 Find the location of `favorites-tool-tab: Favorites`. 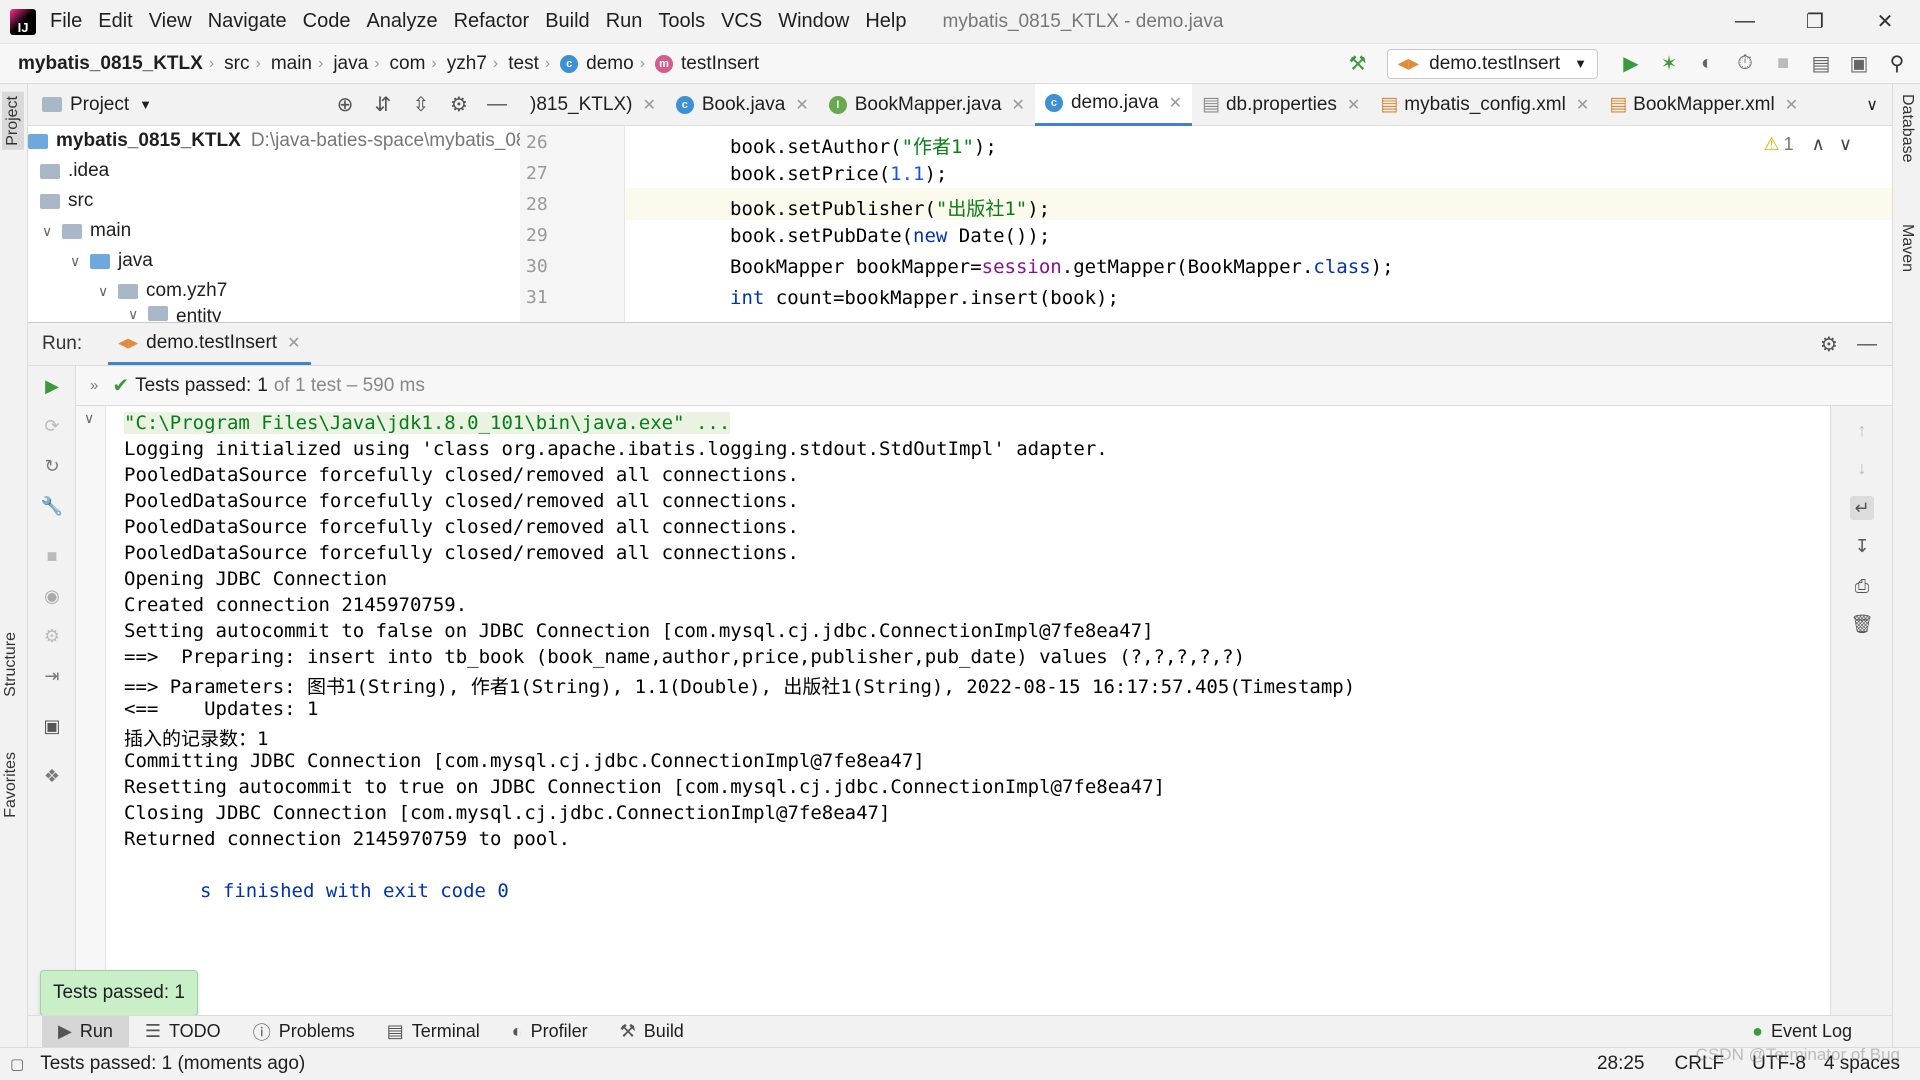

favorites-tool-tab: Favorites is located at coordinates (11, 785).